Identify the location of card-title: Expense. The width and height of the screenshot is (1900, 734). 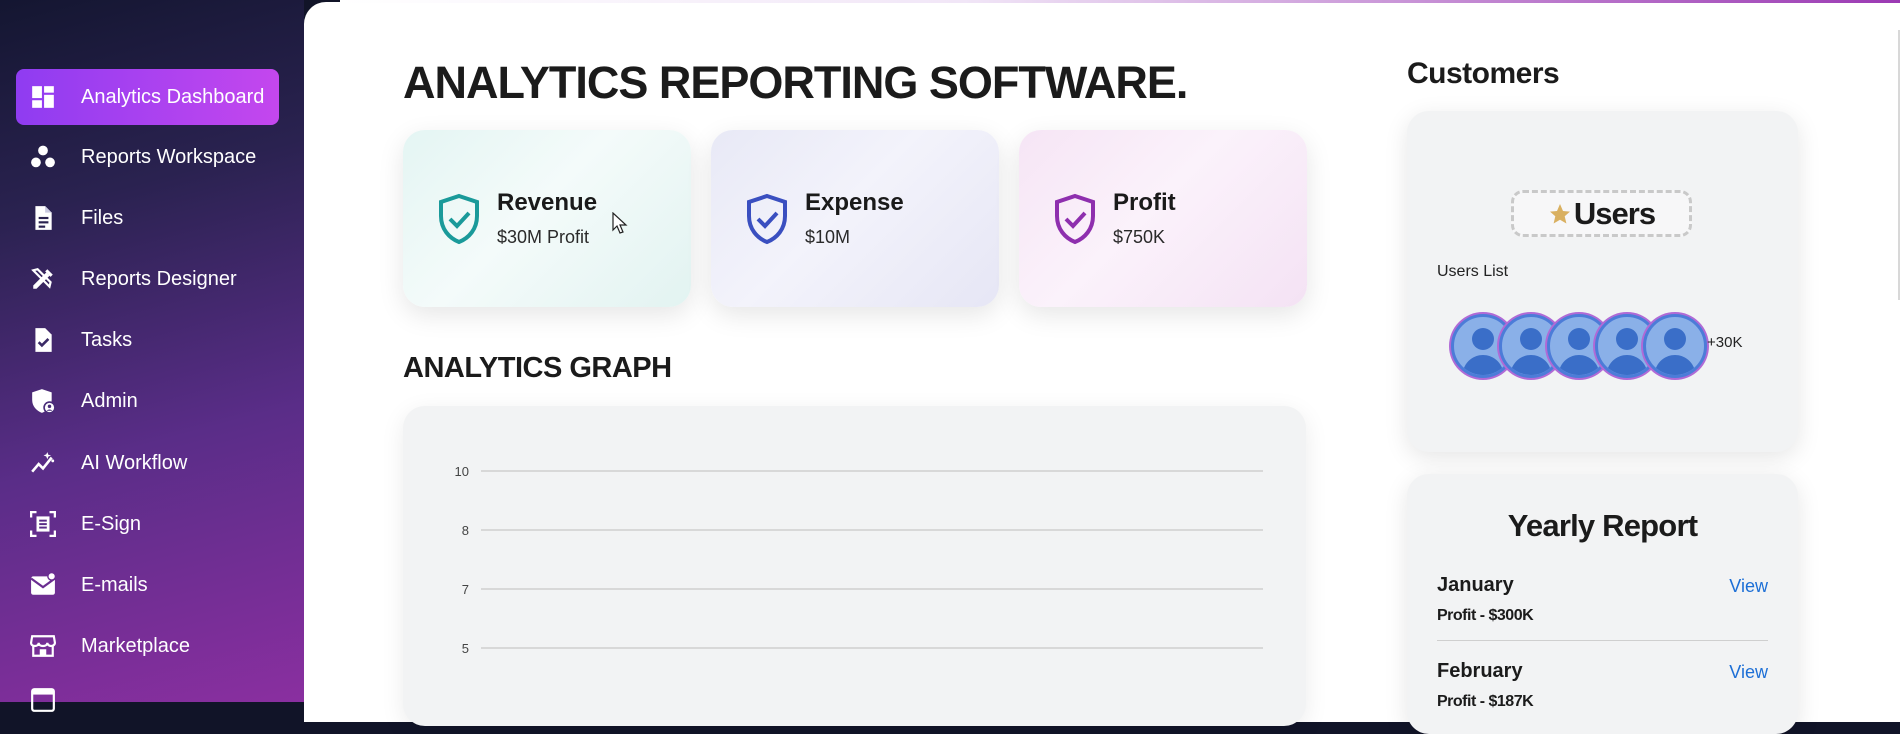
(854, 202).